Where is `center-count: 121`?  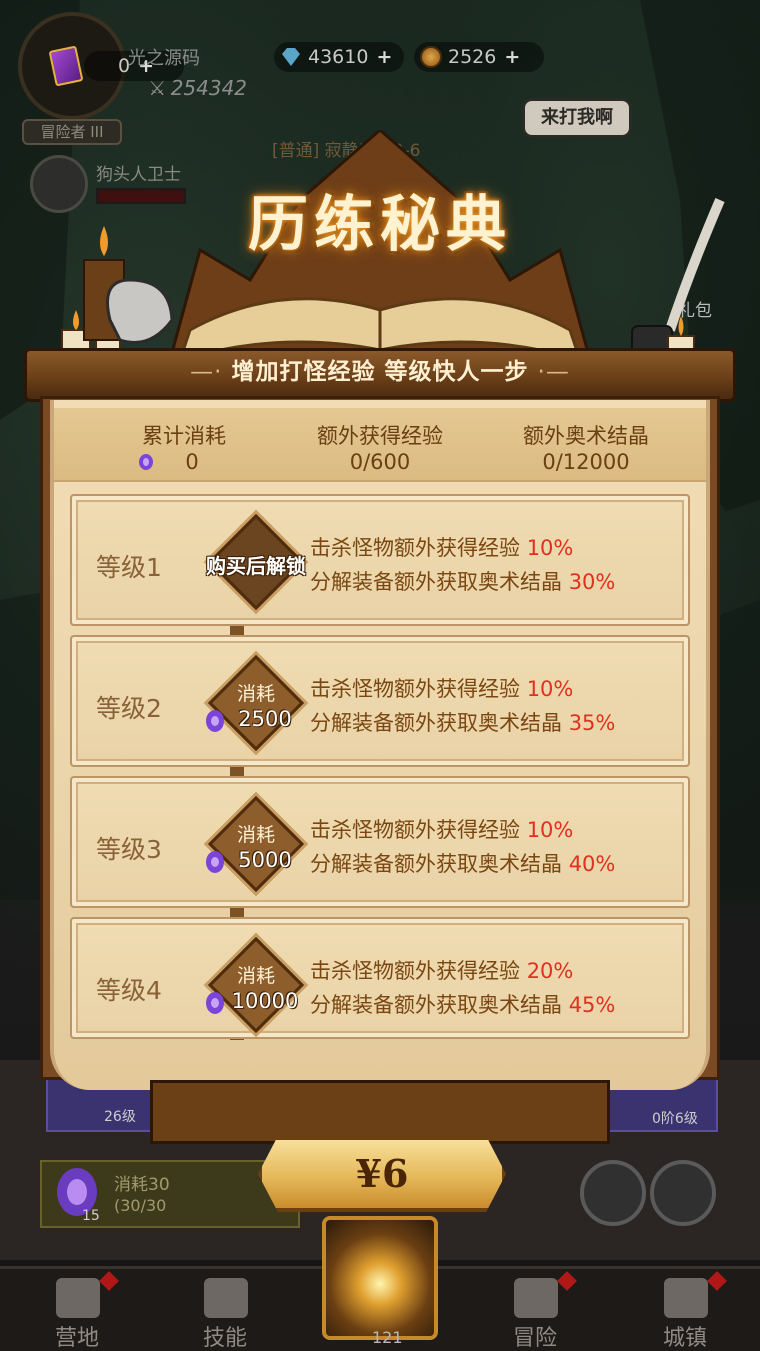
center-count: 121 is located at coordinates (387, 1337).